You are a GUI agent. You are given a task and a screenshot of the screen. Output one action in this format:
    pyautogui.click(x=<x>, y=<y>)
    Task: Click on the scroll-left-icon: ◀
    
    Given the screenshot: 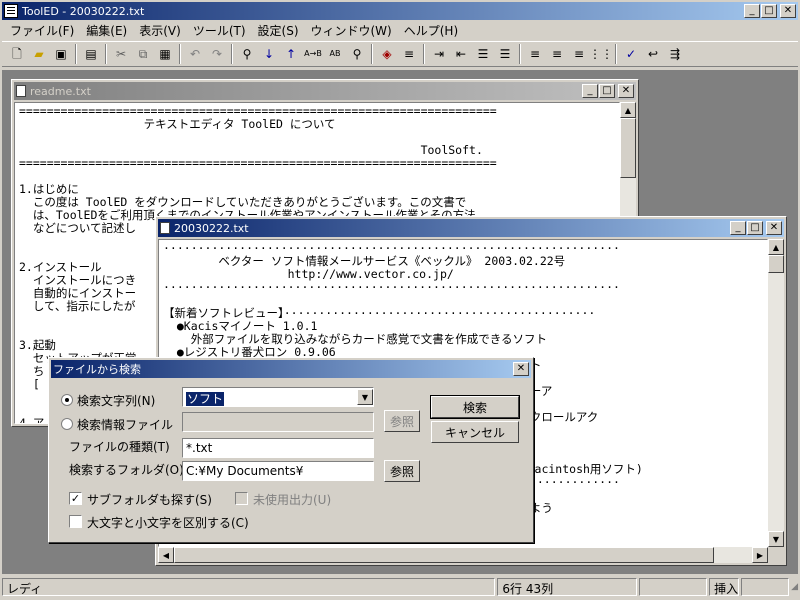 What is the action you would take?
    pyautogui.click(x=166, y=555)
    